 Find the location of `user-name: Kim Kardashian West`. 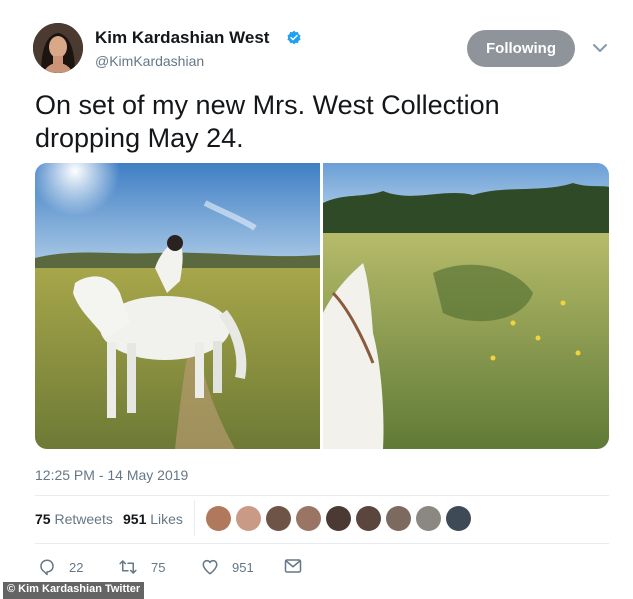

user-name: Kim Kardashian West is located at coordinates (182, 38).